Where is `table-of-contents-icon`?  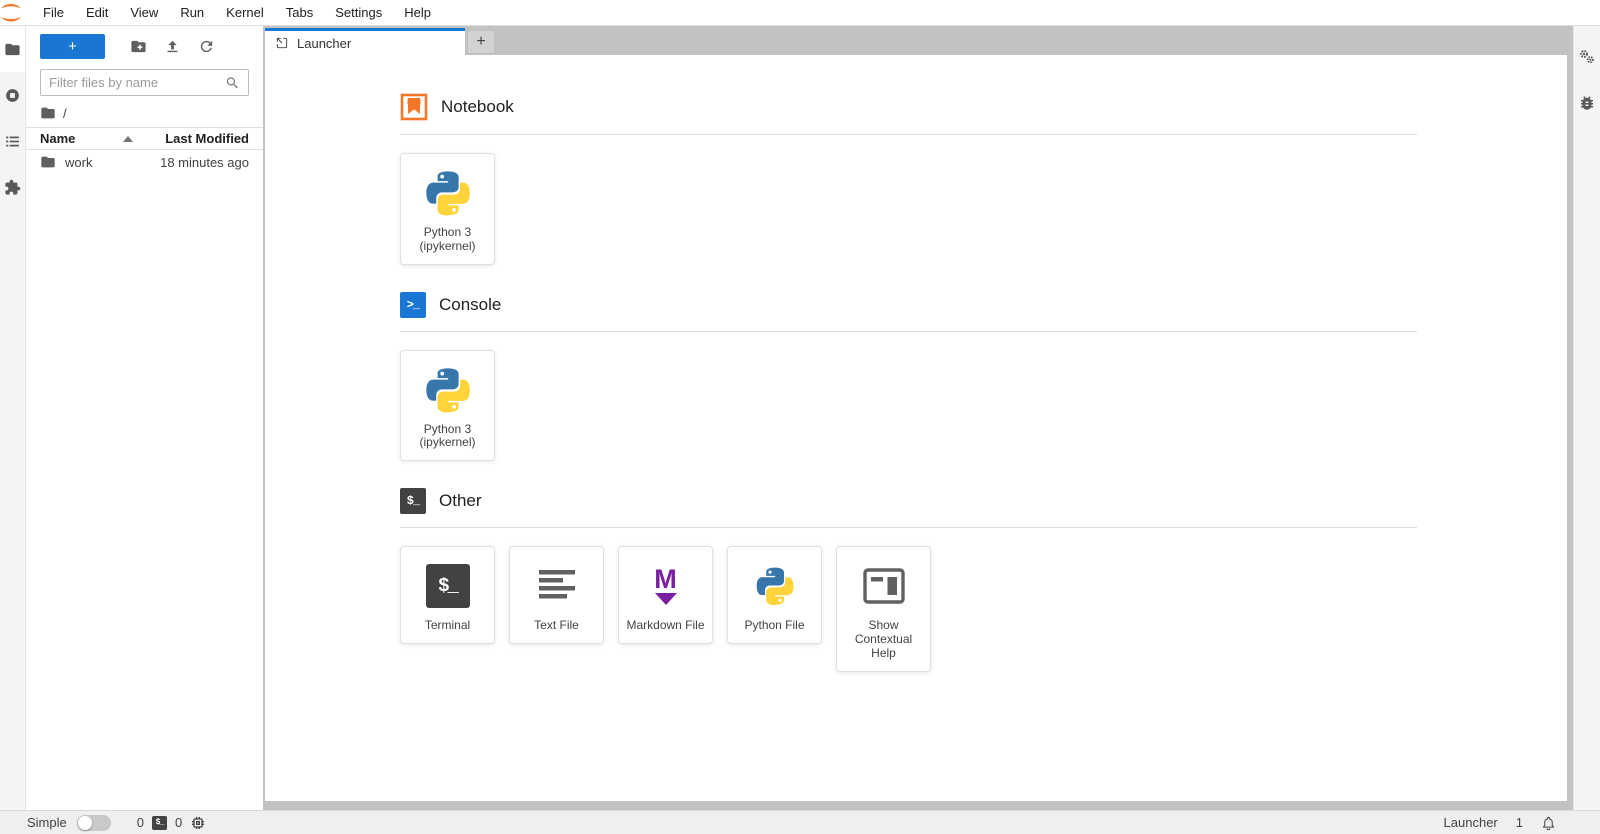
table-of-contents-icon is located at coordinates (12, 141).